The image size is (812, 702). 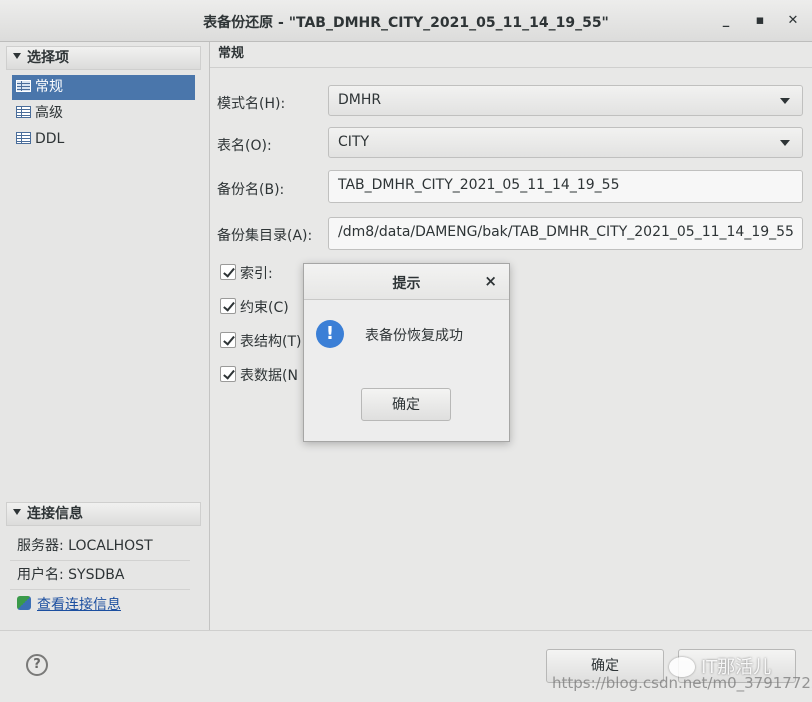 I want to click on sidebar-item-label: 常规, so click(x=49, y=87).